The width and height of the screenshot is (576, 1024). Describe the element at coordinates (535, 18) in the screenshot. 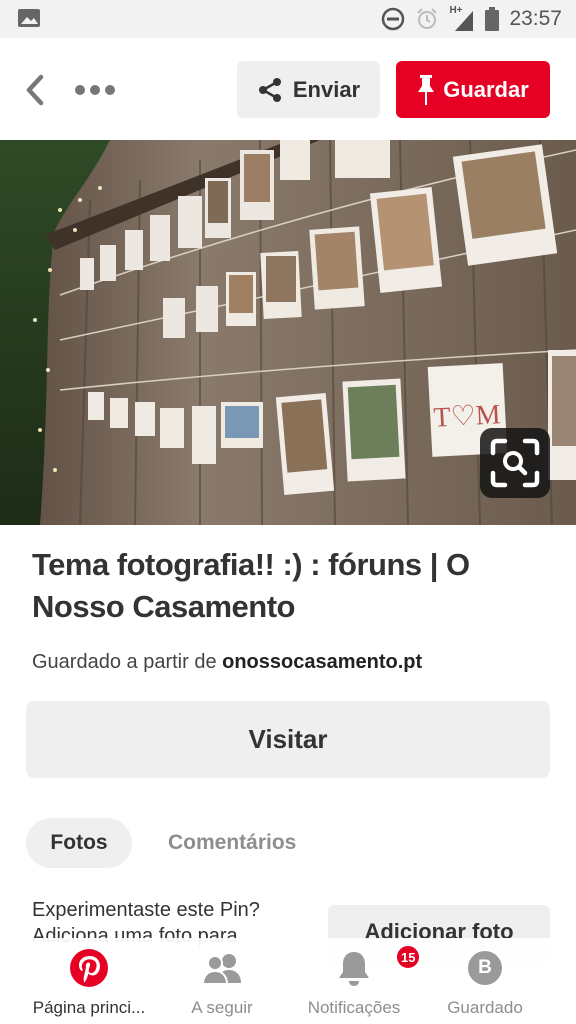

I see `clock: 23:57` at that location.